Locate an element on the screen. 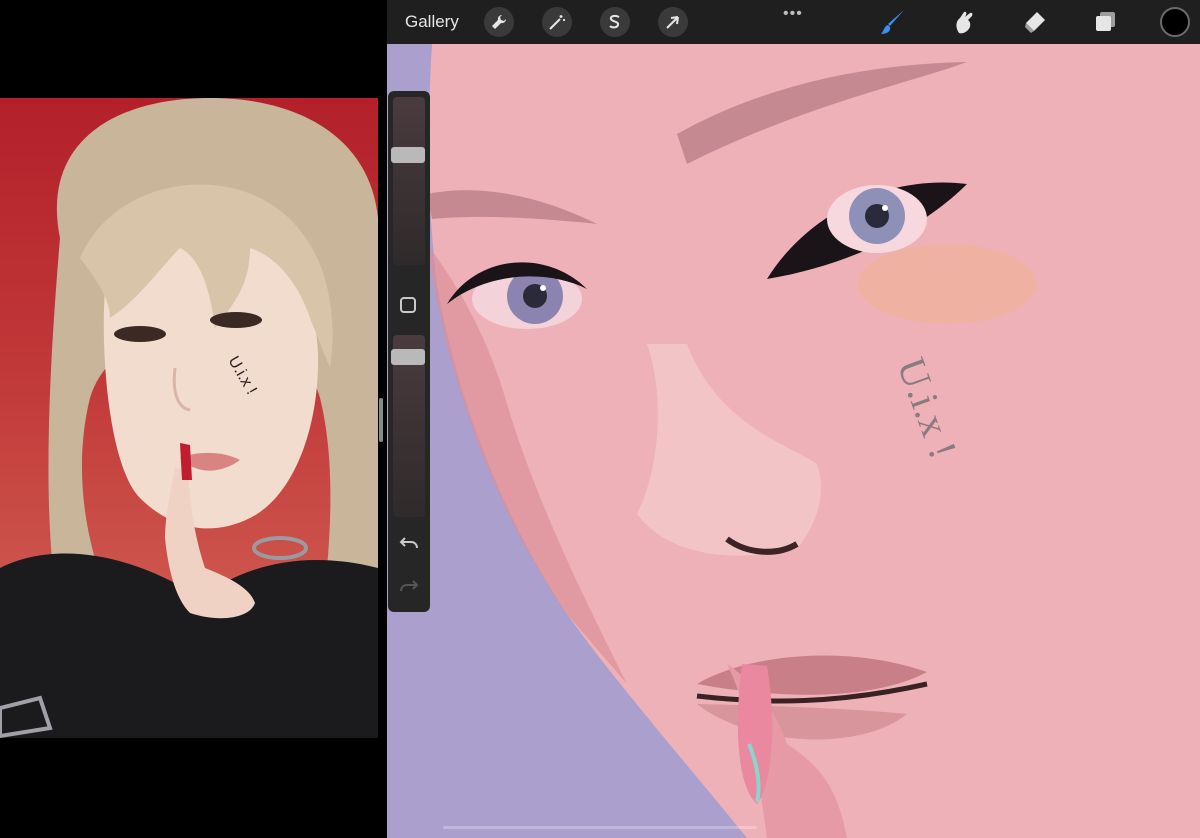 The image size is (1200, 838). split-view-handle is located at coordinates (381, 420).